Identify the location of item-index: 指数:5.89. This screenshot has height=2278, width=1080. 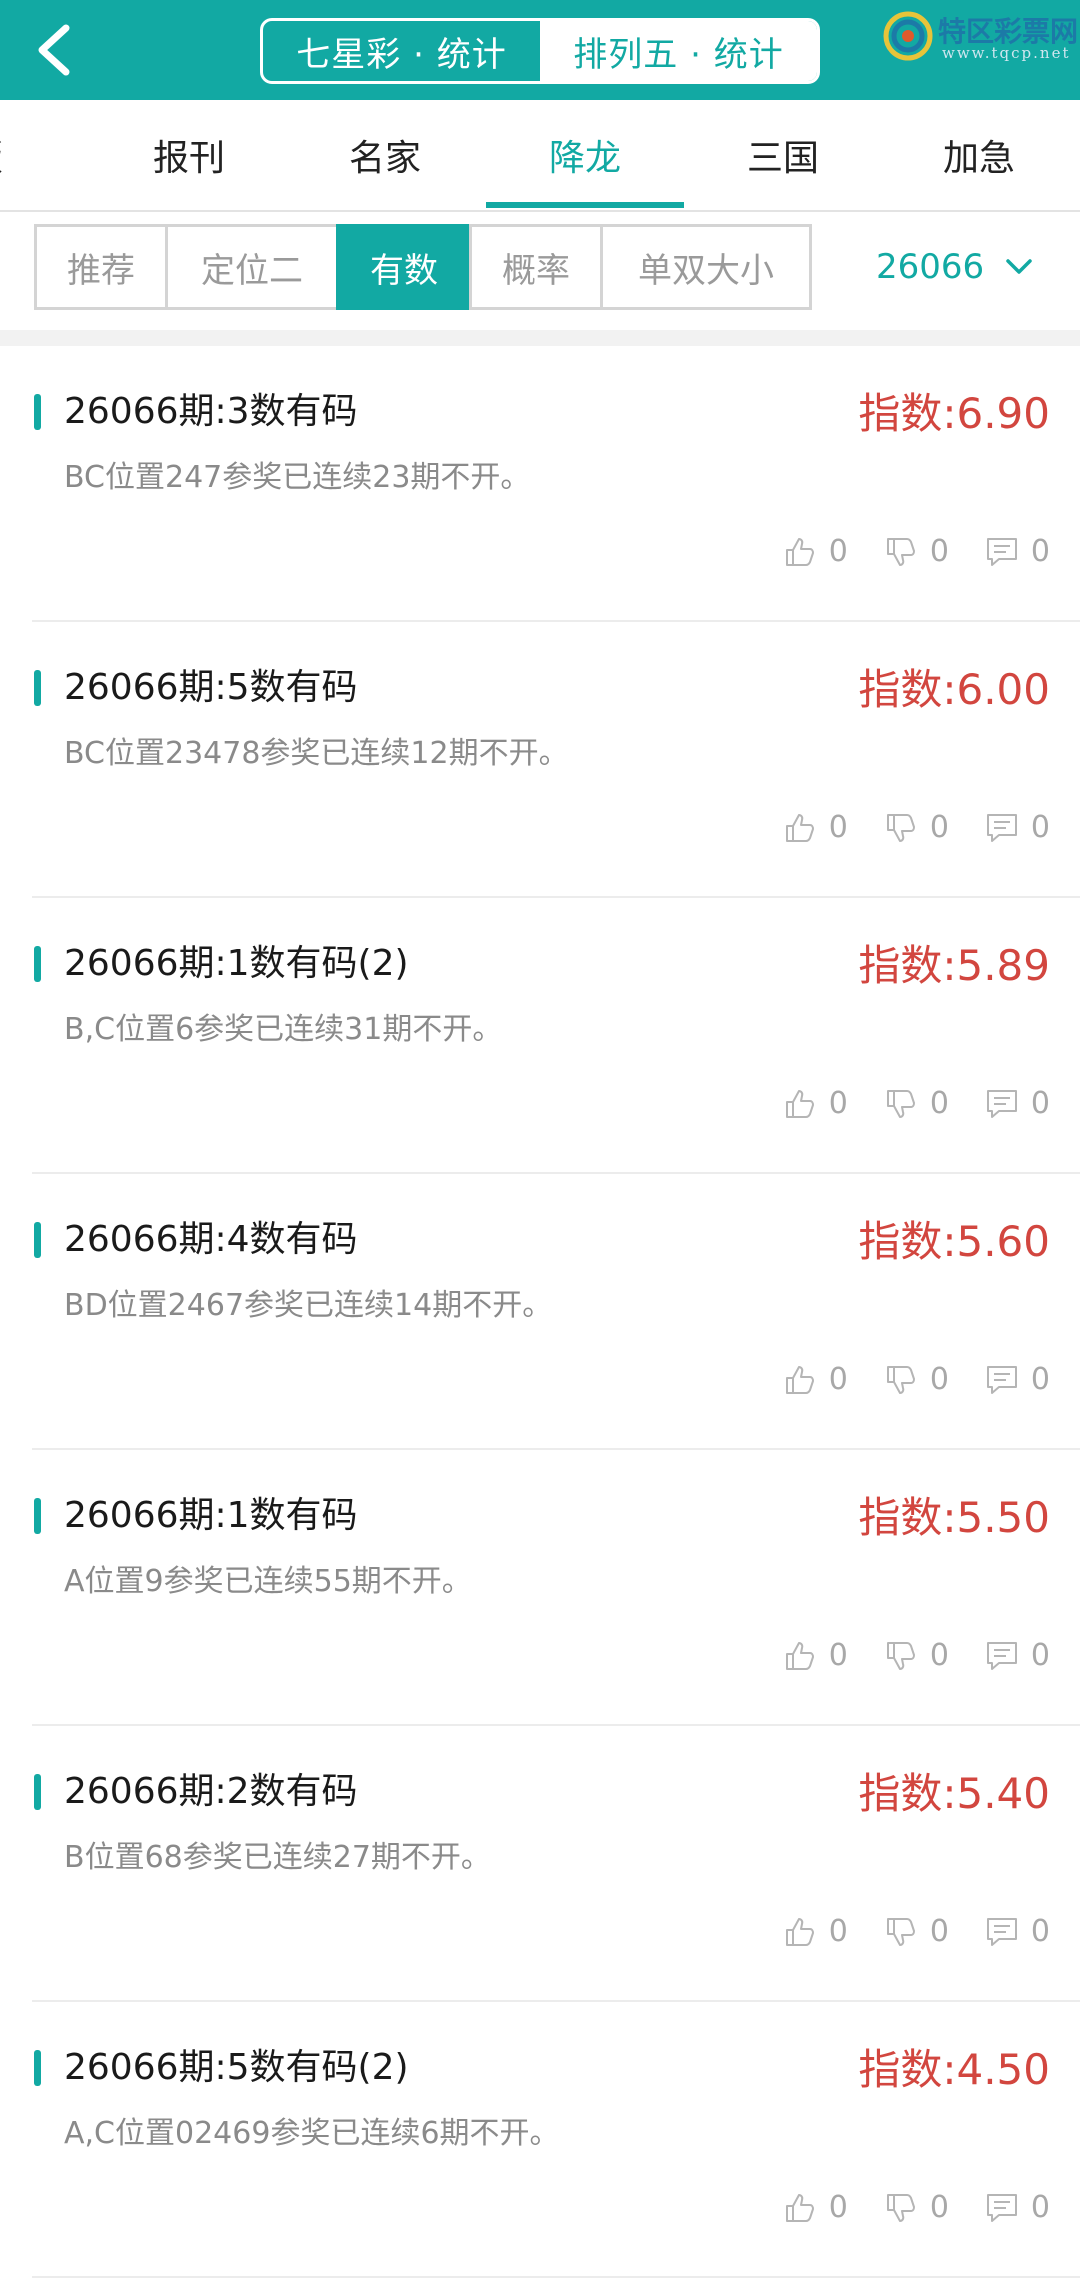
(954, 965).